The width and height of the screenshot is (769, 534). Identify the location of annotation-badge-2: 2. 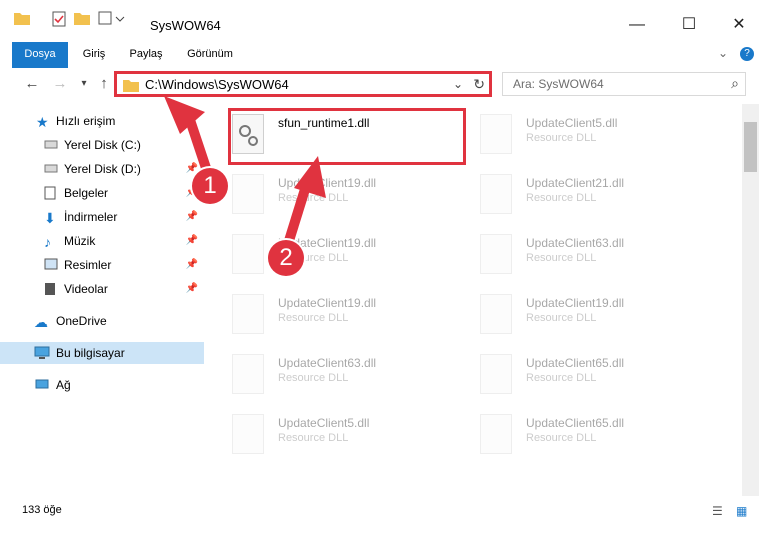
(286, 258).